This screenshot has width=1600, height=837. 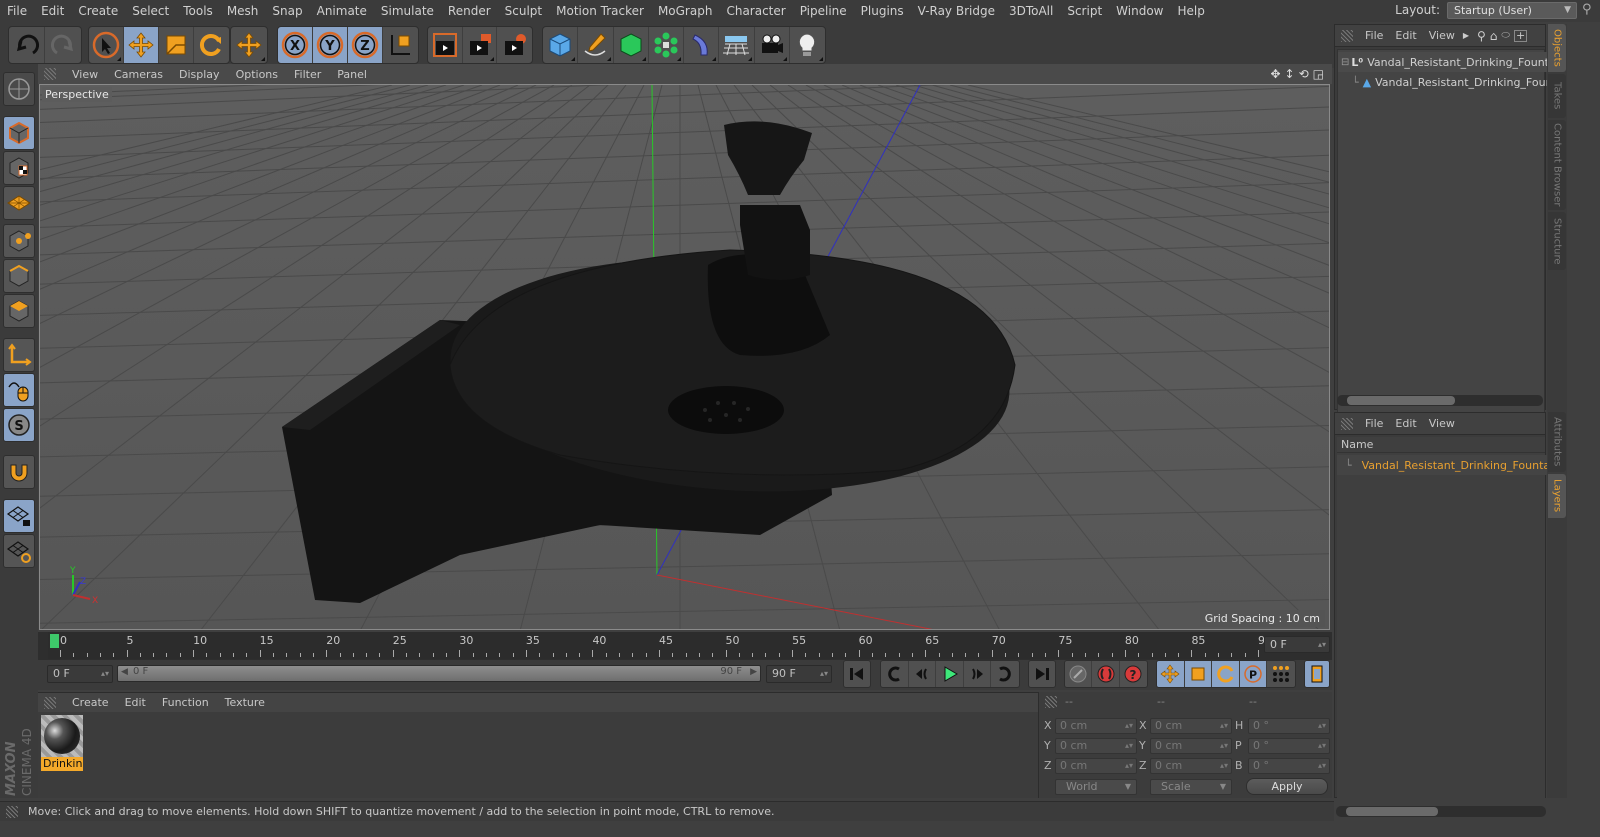 What do you see at coordinates (523, 11) in the screenshot?
I see `menu-sculpt: Sculpt` at bounding box center [523, 11].